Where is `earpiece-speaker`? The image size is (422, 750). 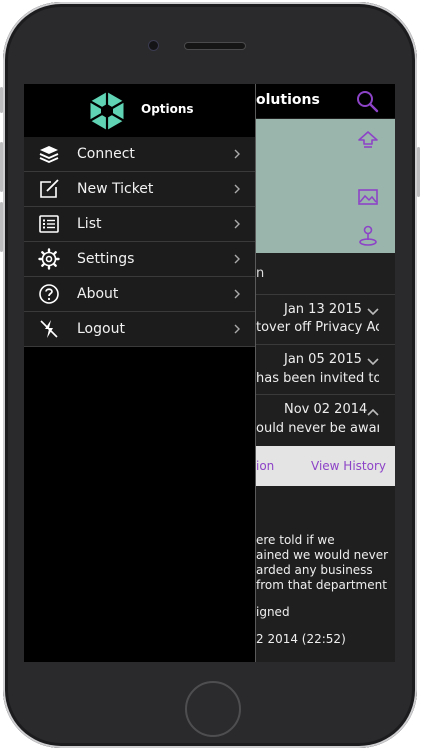
earpiece-speaker is located at coordinates (215, 46).